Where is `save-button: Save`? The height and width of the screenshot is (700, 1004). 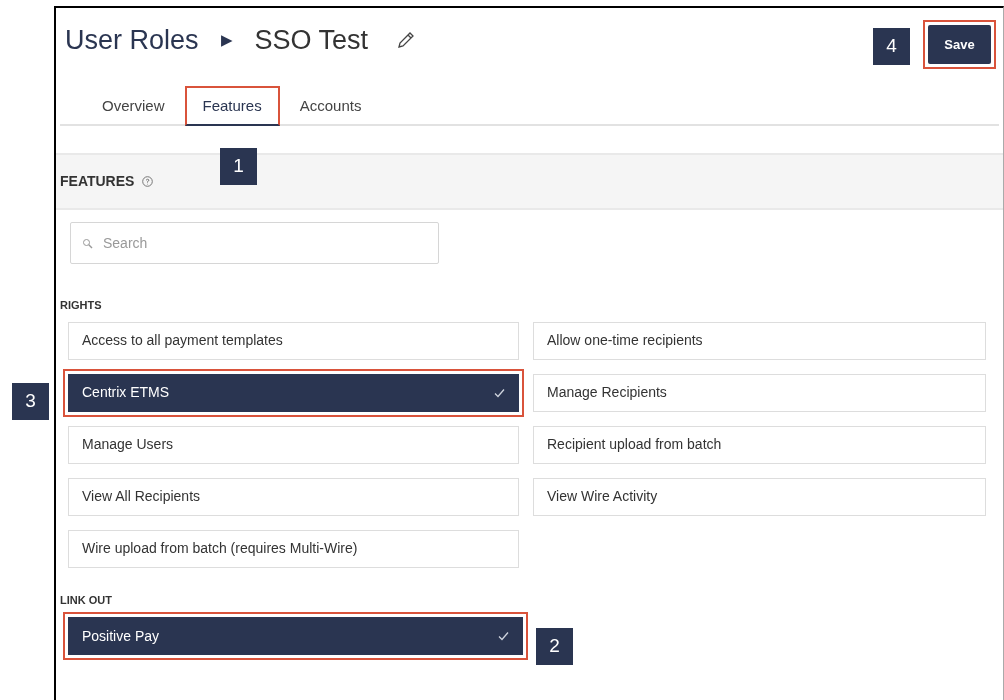
save-button: Save is located at coordinates (959, 44).